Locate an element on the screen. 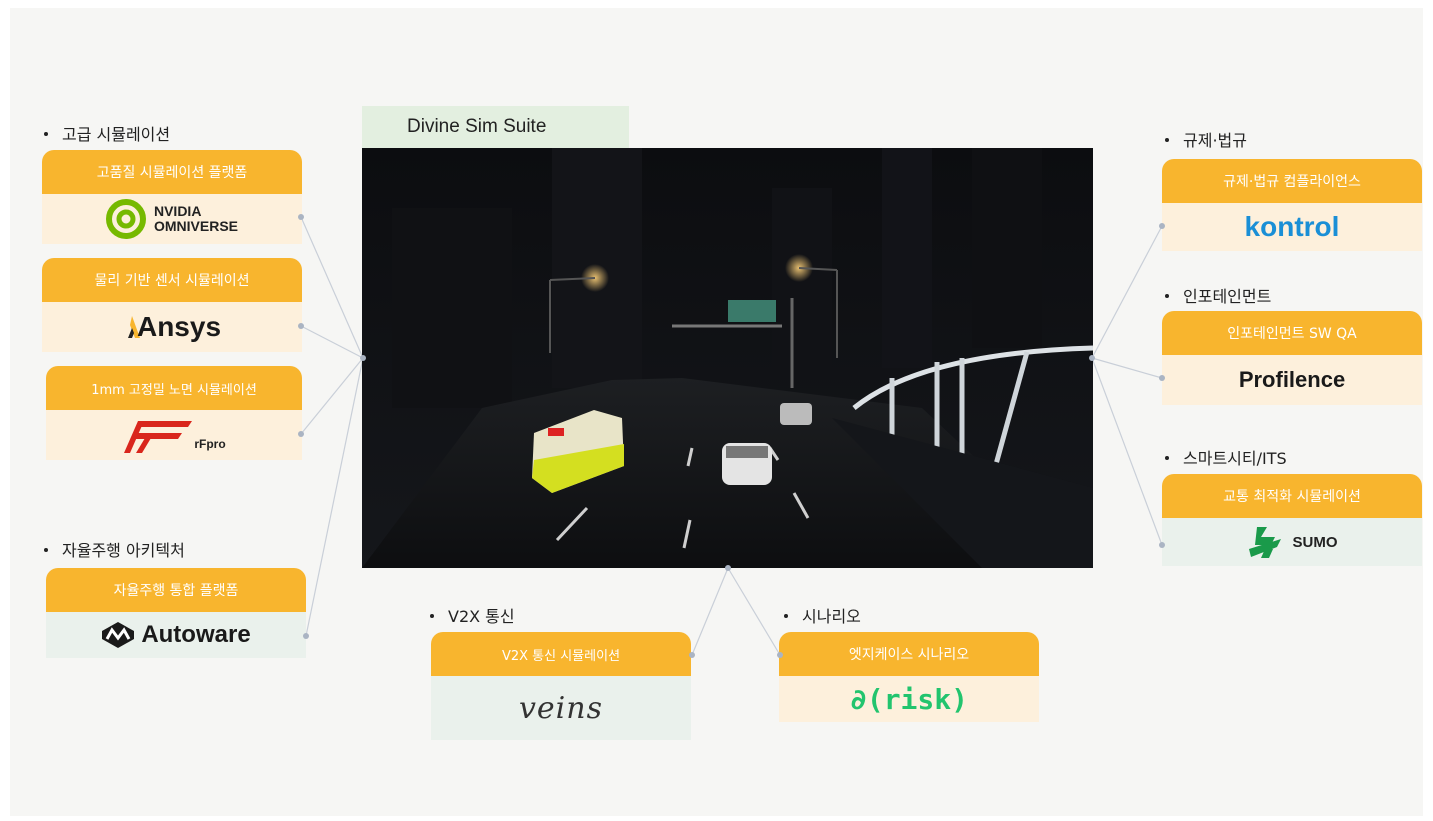 The height and width of the screenshot is (821, 1433). sumo-logo: SUMO is located at coordinates (1292, 542).